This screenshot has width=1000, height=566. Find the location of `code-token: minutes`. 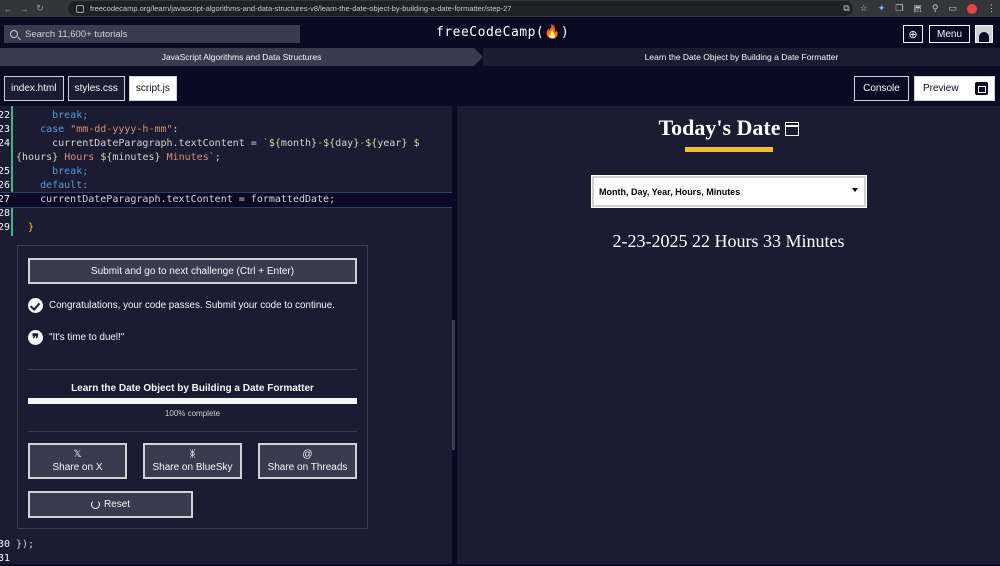

code-token: minutes is located at coordinates (133, 157).